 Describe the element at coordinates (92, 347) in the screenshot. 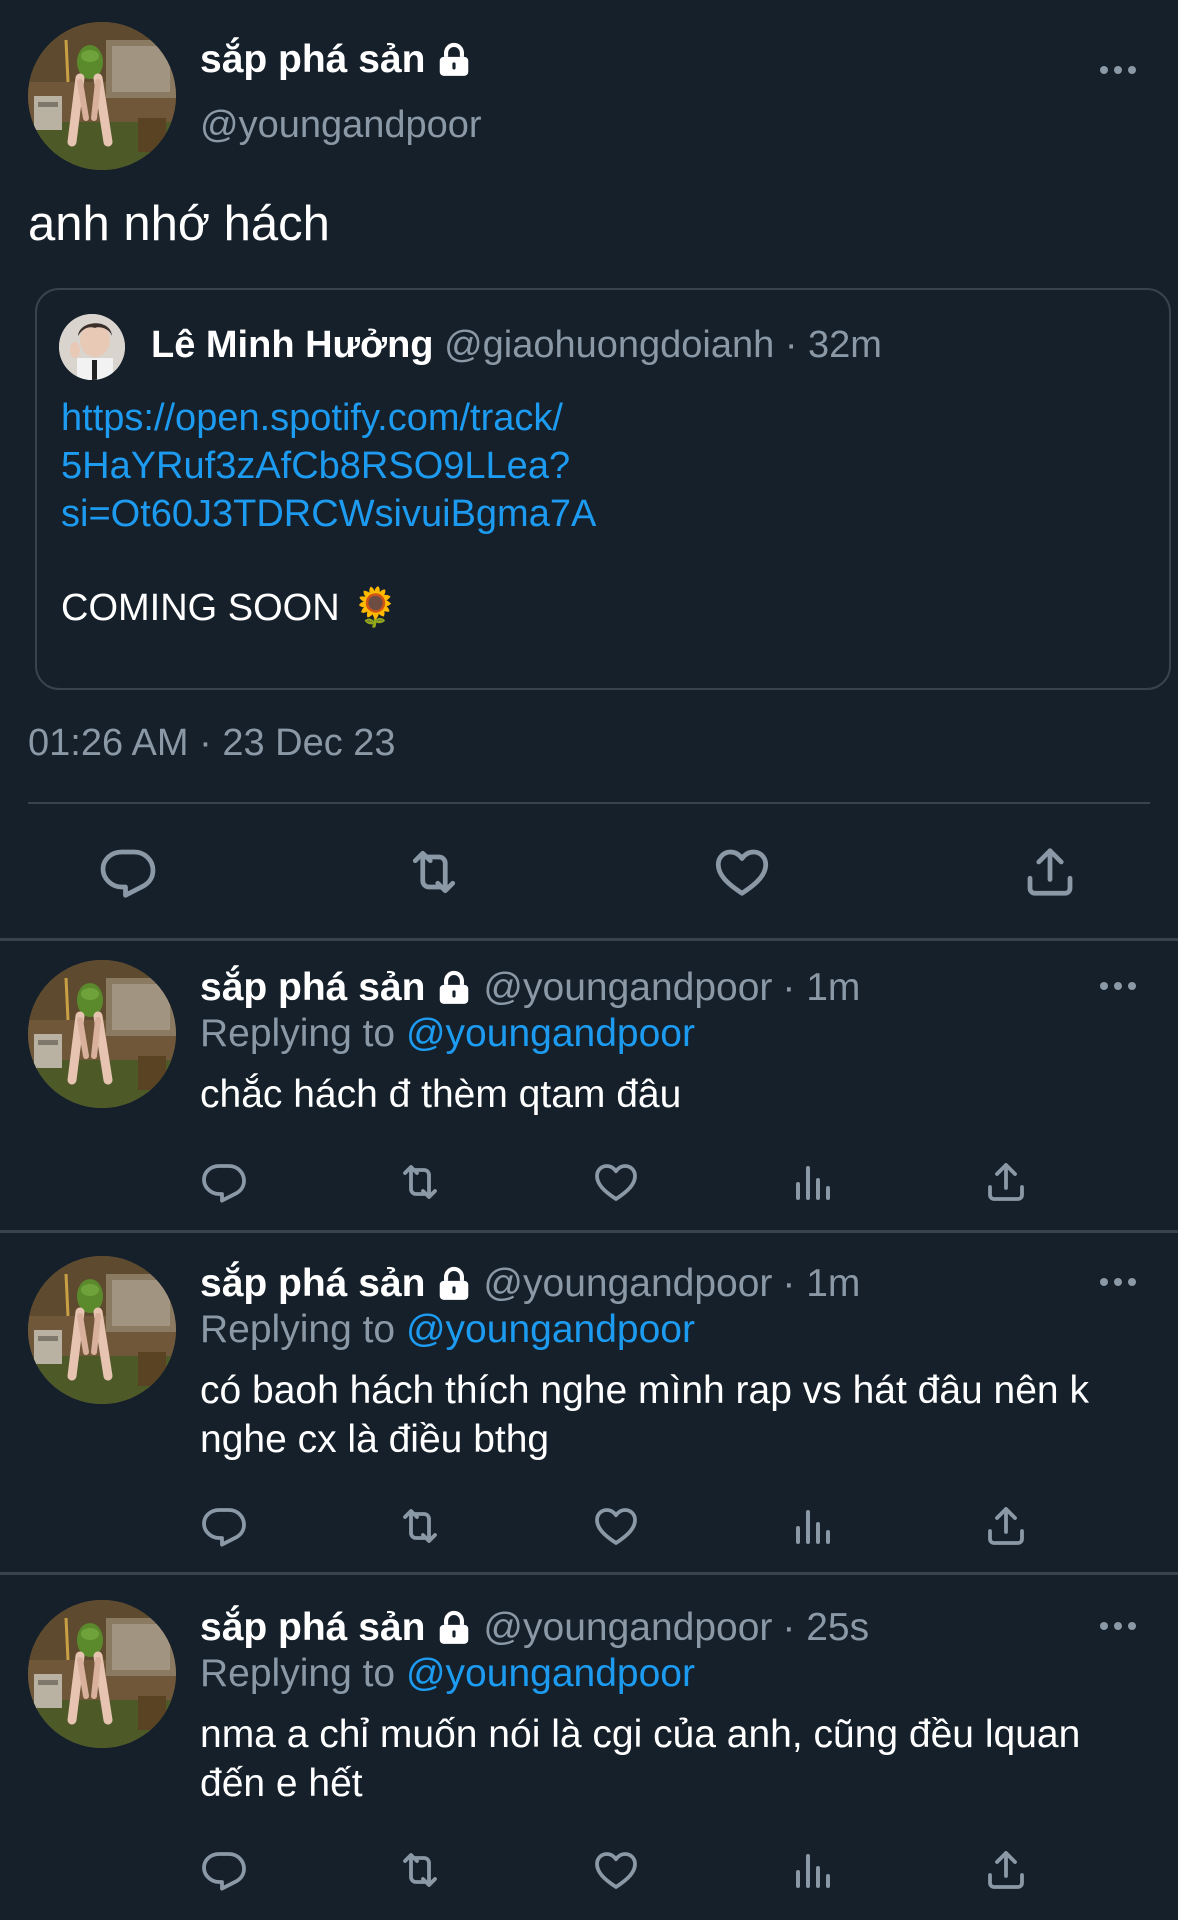

I see `quoted-avatar` at that location.